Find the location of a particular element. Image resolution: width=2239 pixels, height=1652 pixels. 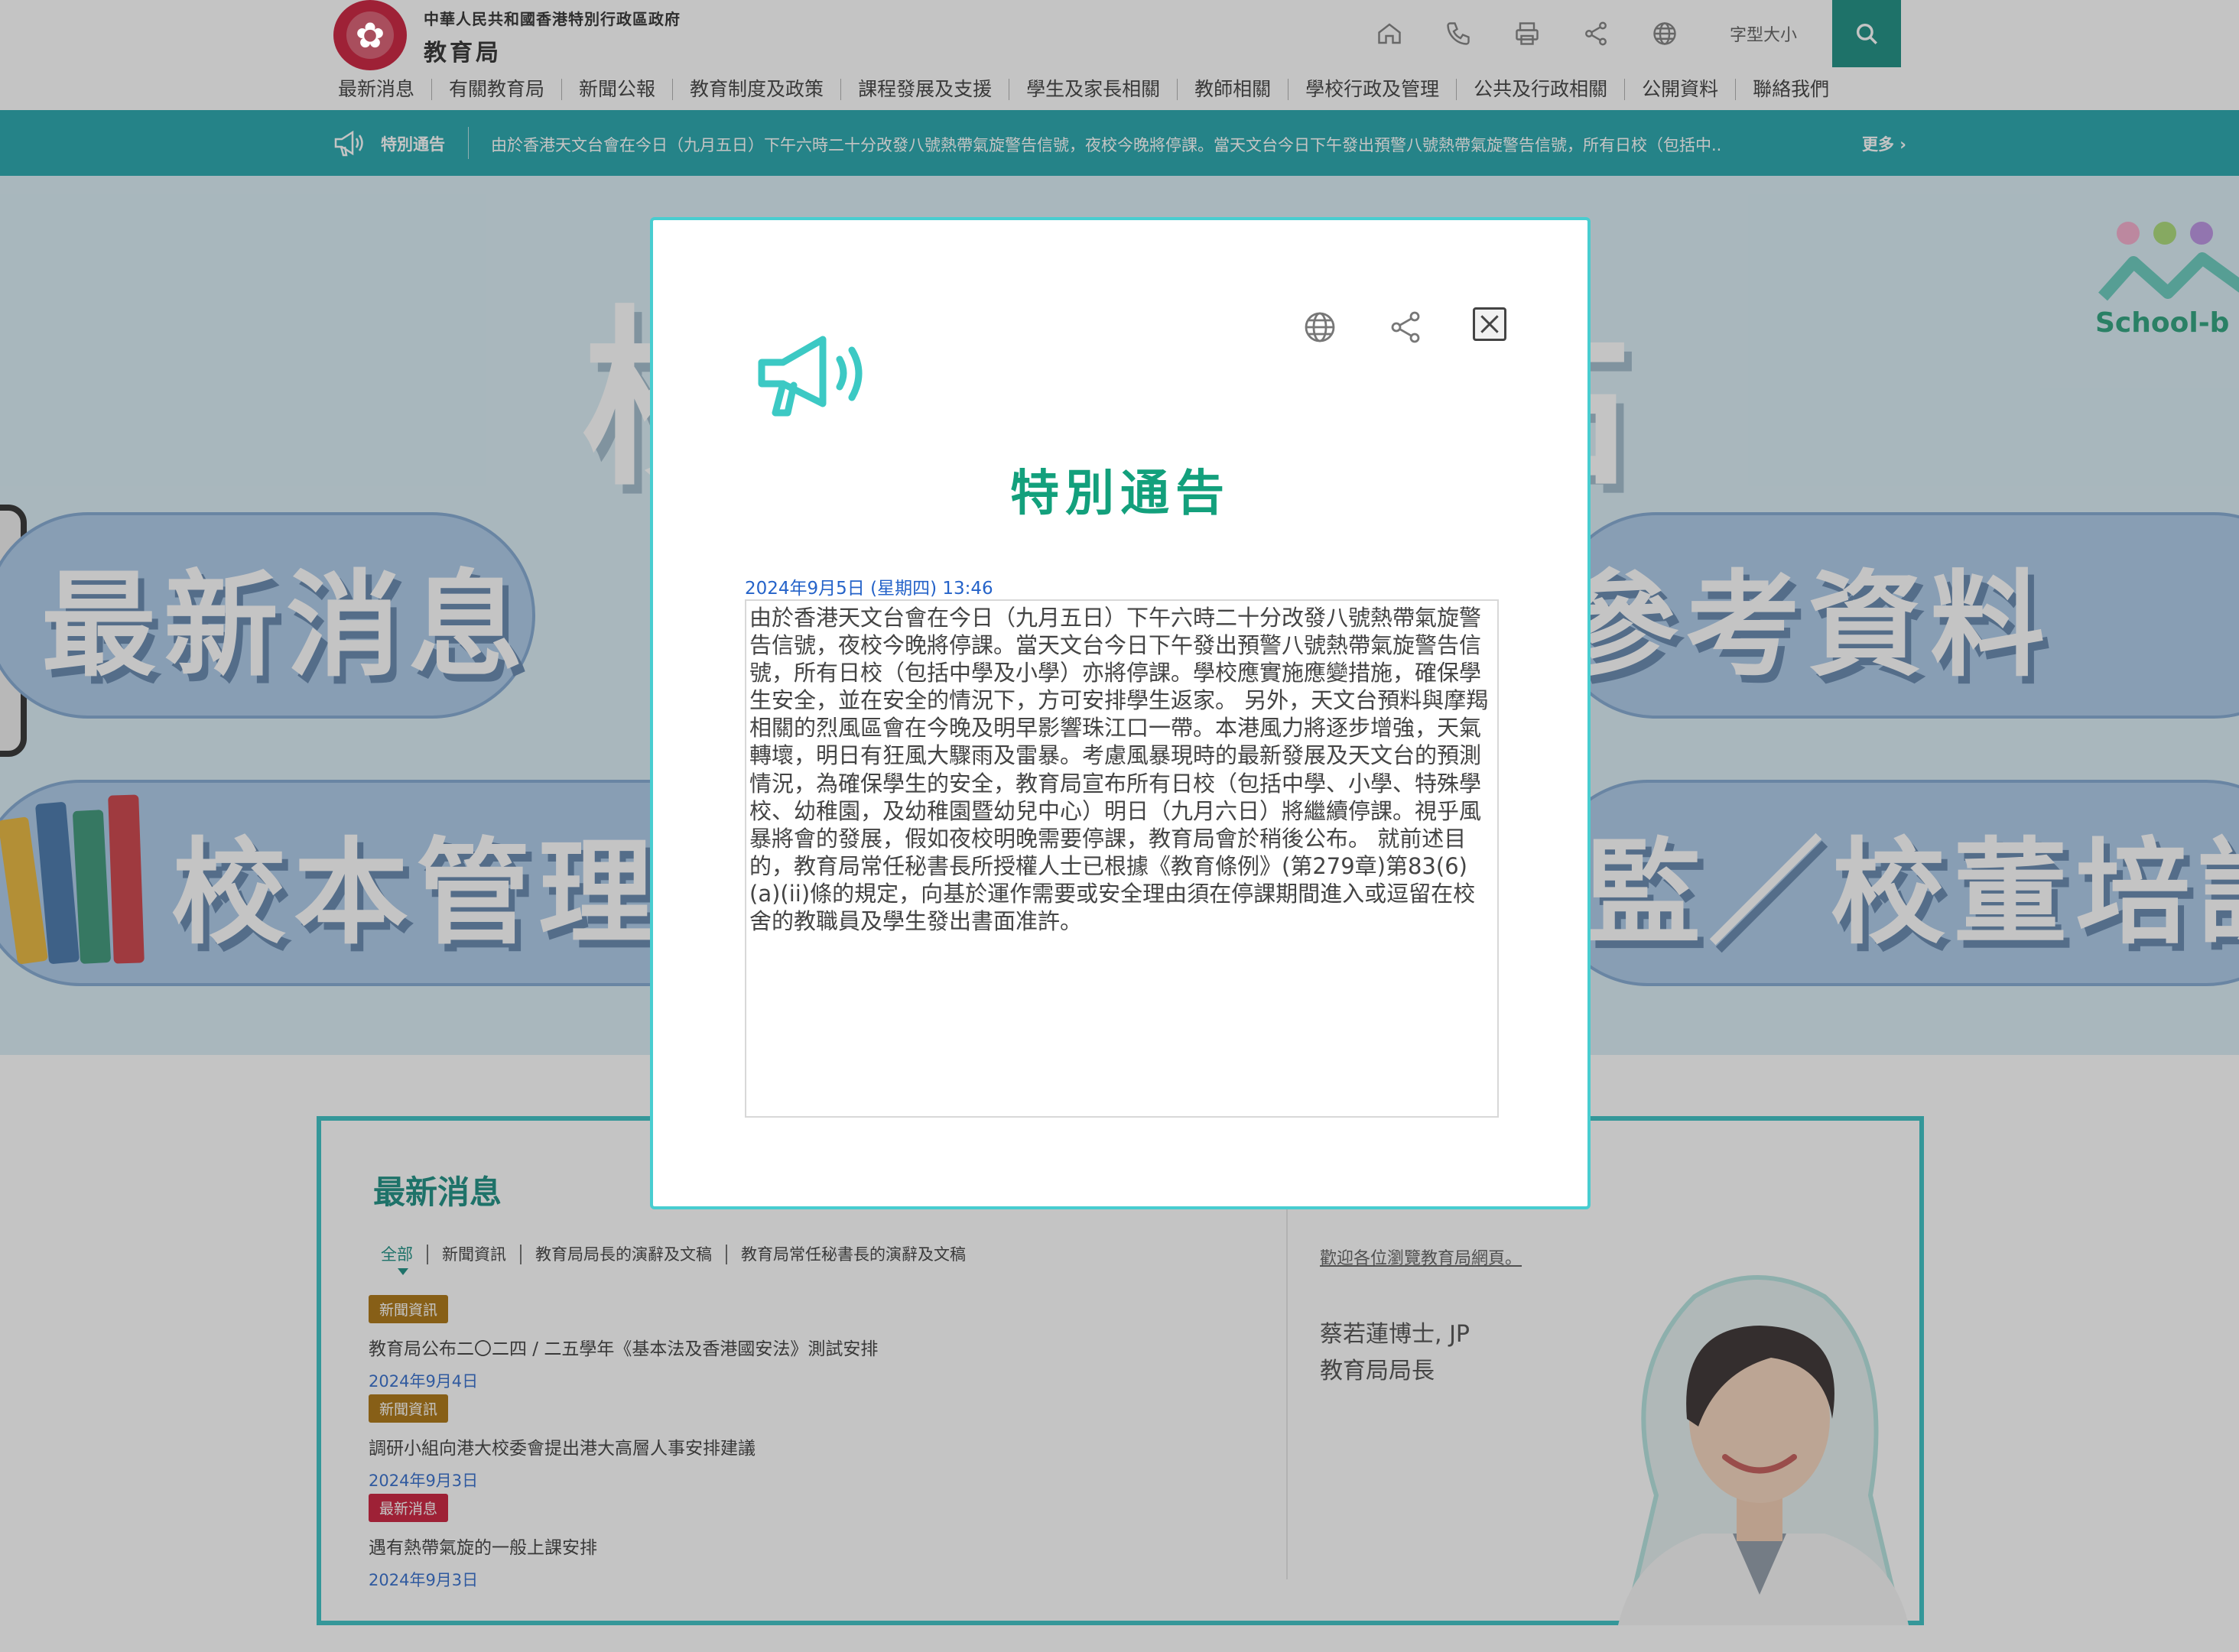

megaphone-icon is located at coordinates (810, 376).